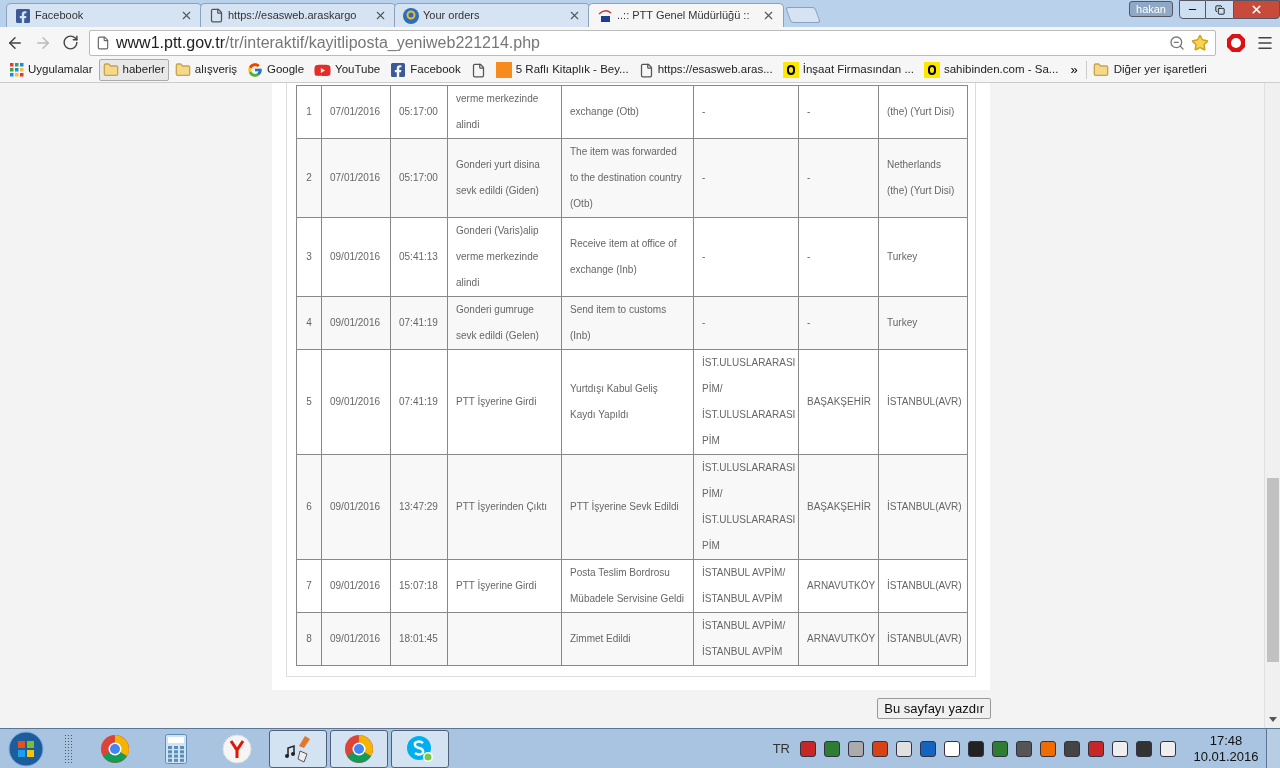 This screenshot has width=1280, height=768. I want to click on restore-button, so click(1219, 9).